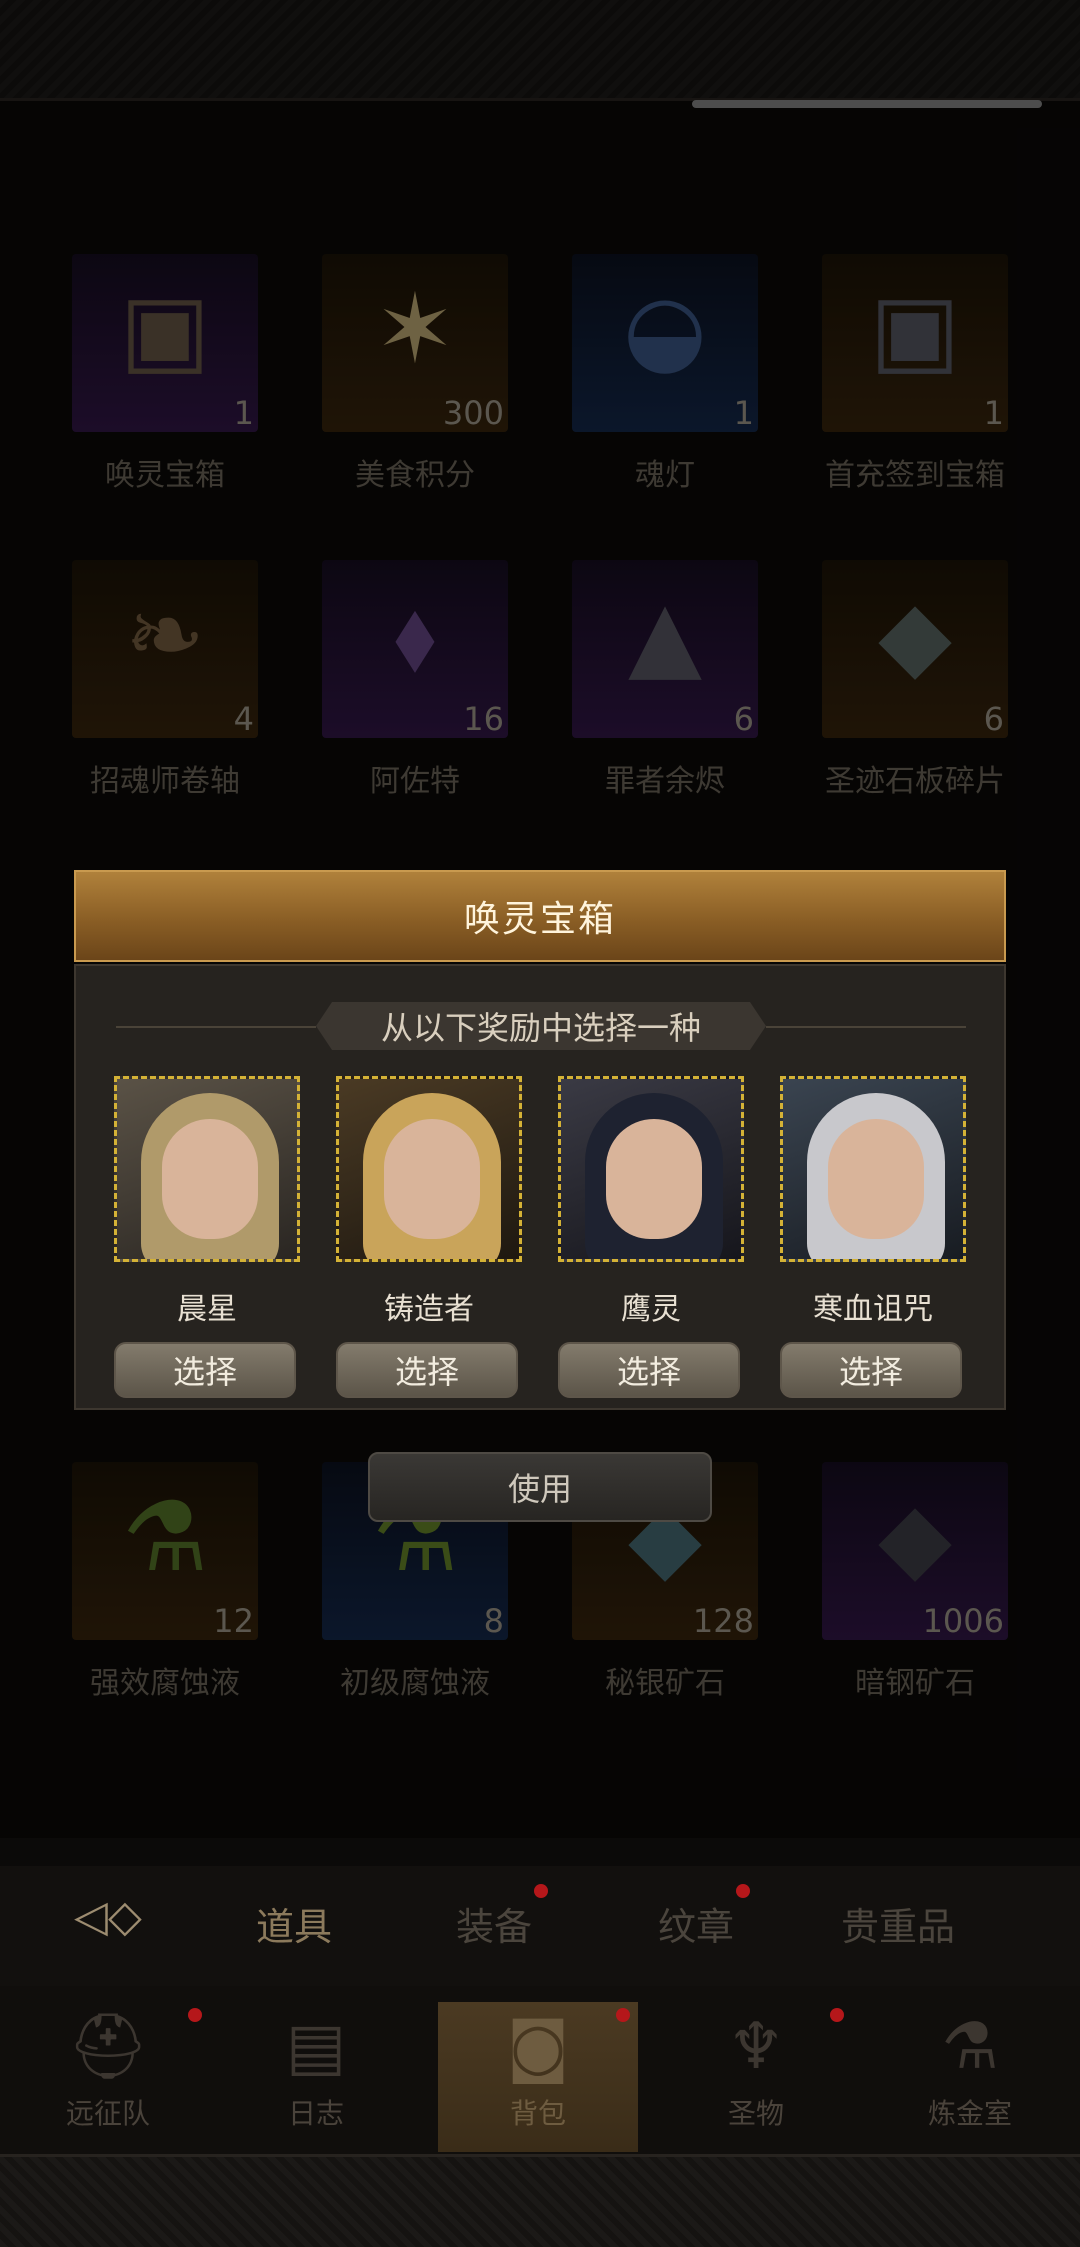  Describe the element at coordinates (540, 2200) in the screenshot. I see `bottom-frame` at that location.